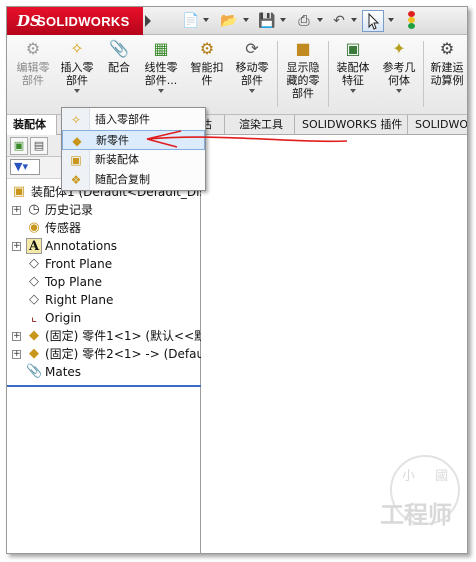  What do you see at coordinates (76, 160) in the screenshot?
I see `new-assembly-icon: ▣` at bounding box center [76, 160].